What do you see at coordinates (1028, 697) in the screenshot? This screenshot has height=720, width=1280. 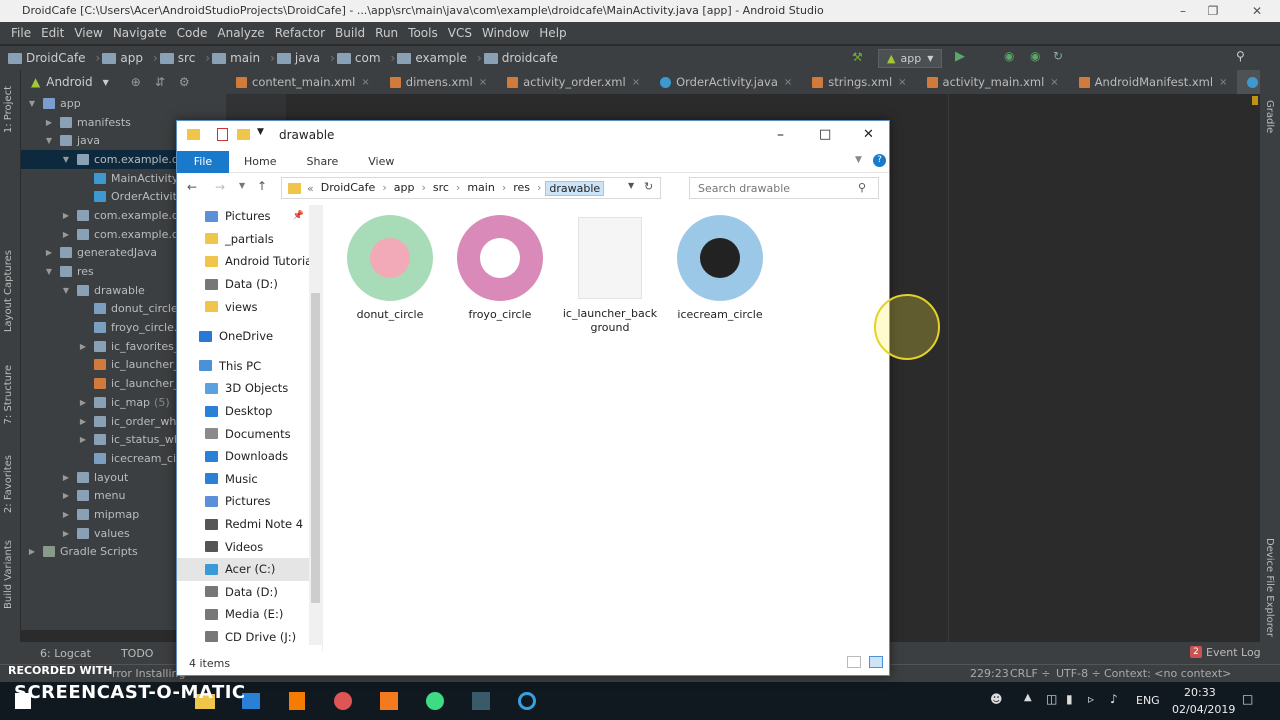 I see `chevron-up-icon: ▲` at bounding box center [1028, 697].